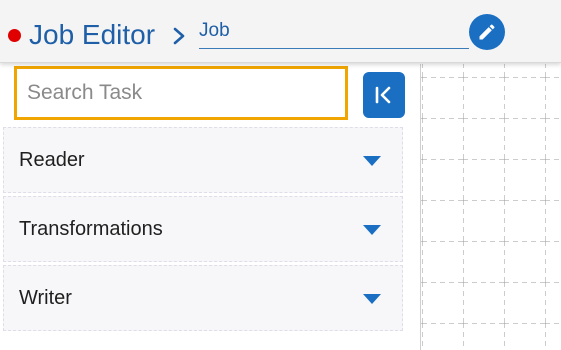  I want to click on search-task-box, so click(181, 93).